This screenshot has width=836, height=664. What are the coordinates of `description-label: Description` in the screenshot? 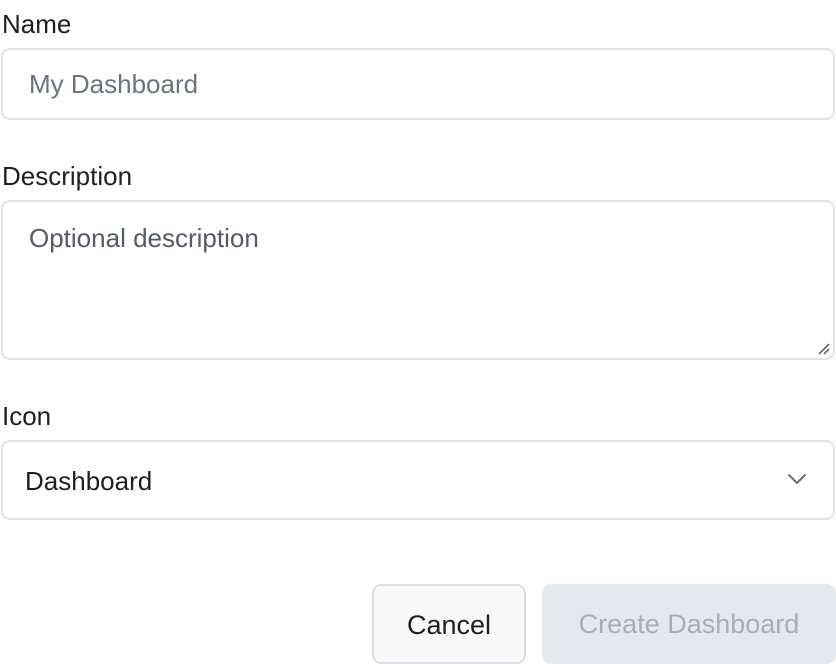 It's located at (67, 176).